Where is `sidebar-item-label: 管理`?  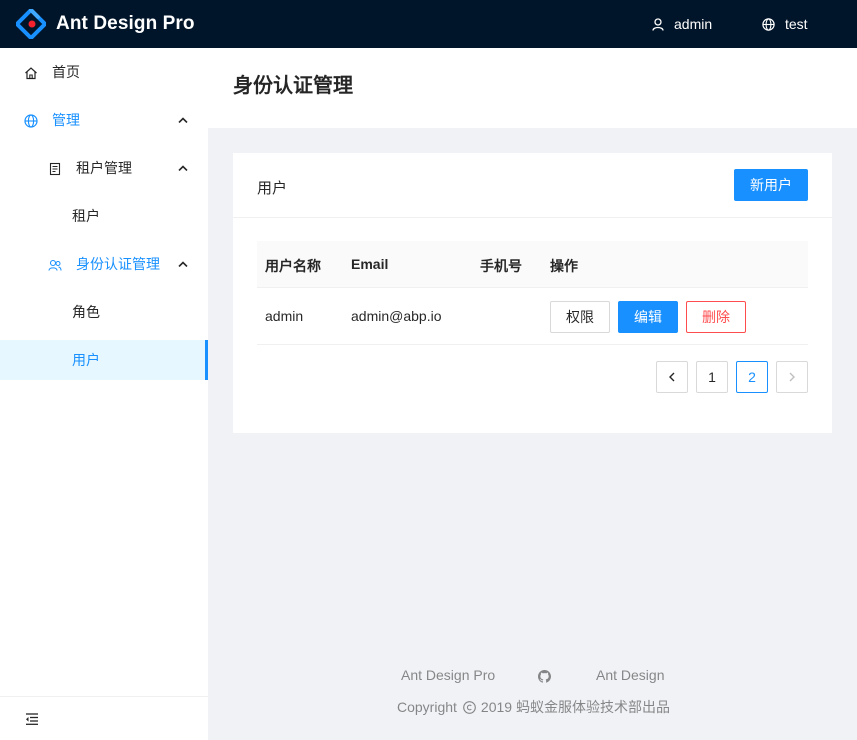 sidebar-item-label: 管理 is located at coordinates (66, 120).